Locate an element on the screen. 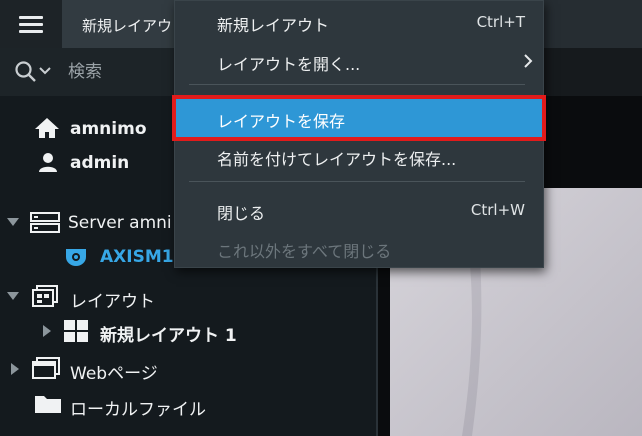 The height and width of the screenshot is (436, 642). search-input is located at coordinates (123, 72).